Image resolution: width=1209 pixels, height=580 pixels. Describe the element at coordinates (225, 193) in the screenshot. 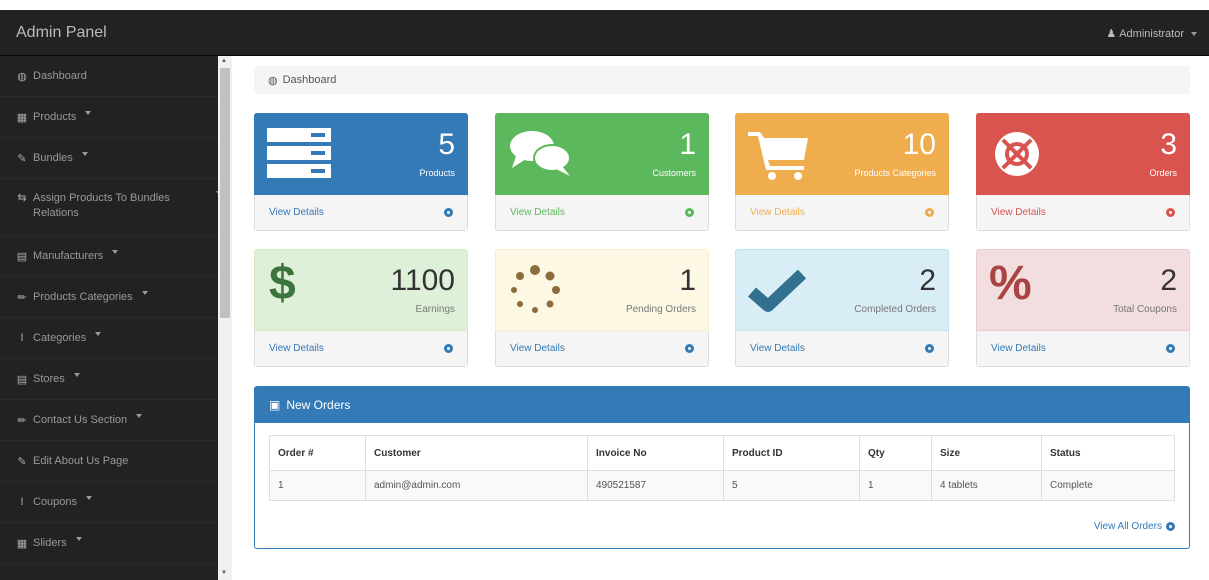

I see `scrollbar-thumb` at that location.